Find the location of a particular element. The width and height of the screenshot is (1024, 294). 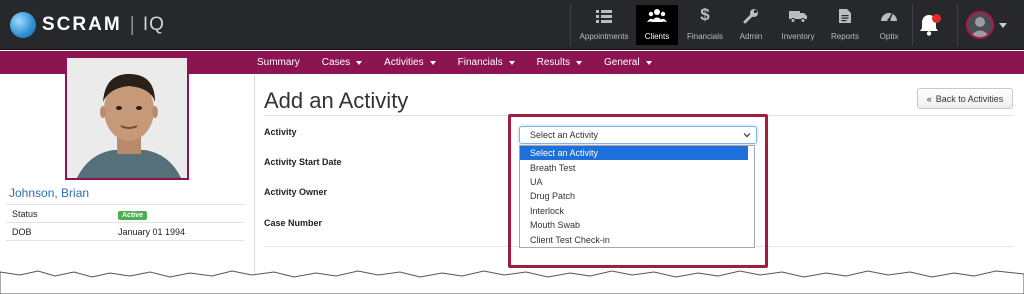

subnav-label: Summary is located at coordinates (278, 62).